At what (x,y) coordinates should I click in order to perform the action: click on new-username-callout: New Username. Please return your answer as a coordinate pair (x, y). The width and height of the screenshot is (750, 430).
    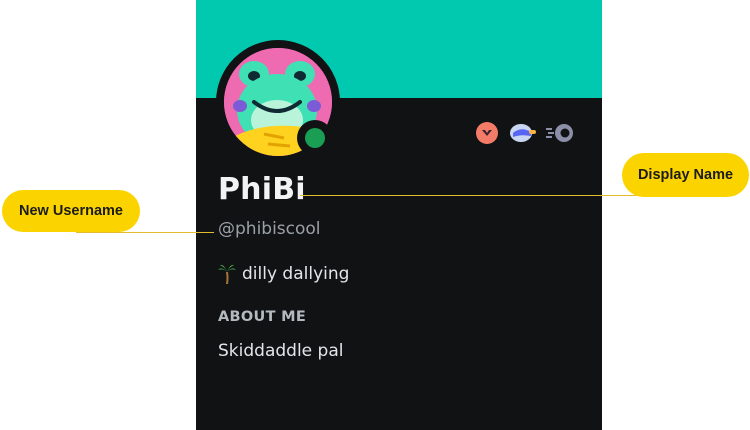
    Looking at the image, I should click on (71, 211).